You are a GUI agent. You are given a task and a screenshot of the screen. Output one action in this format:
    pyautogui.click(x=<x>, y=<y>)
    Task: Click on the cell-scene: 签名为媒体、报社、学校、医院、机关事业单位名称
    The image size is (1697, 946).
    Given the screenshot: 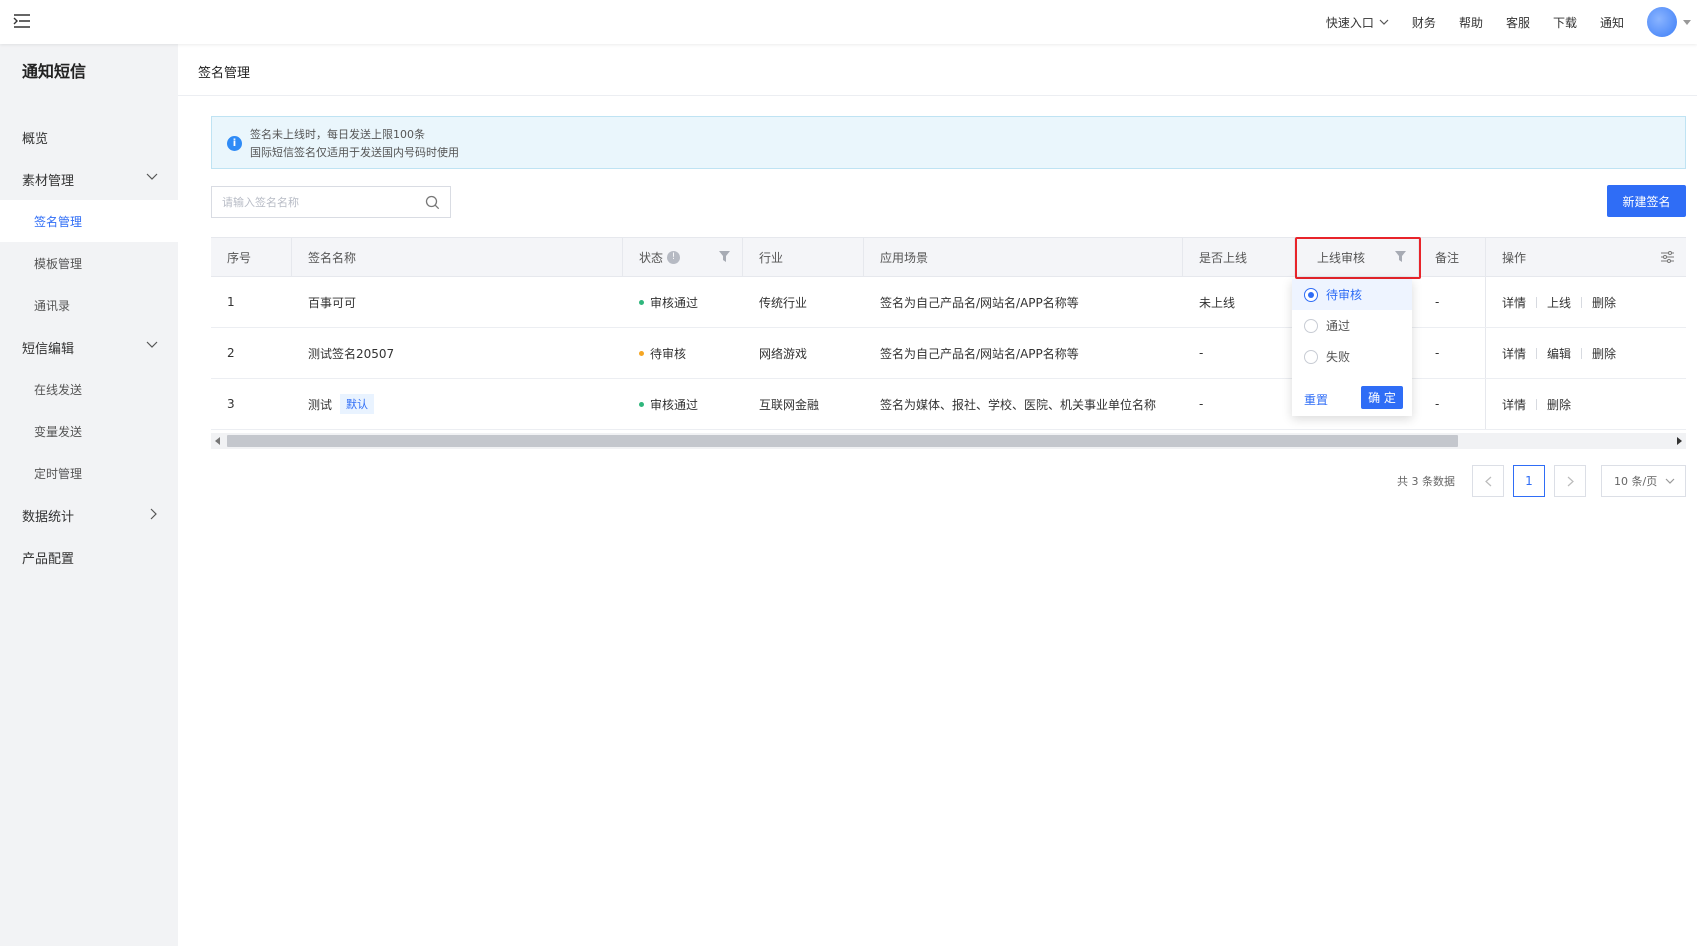 What is the action you would take?
    pyautogui.click(x=1018, y=404)
    